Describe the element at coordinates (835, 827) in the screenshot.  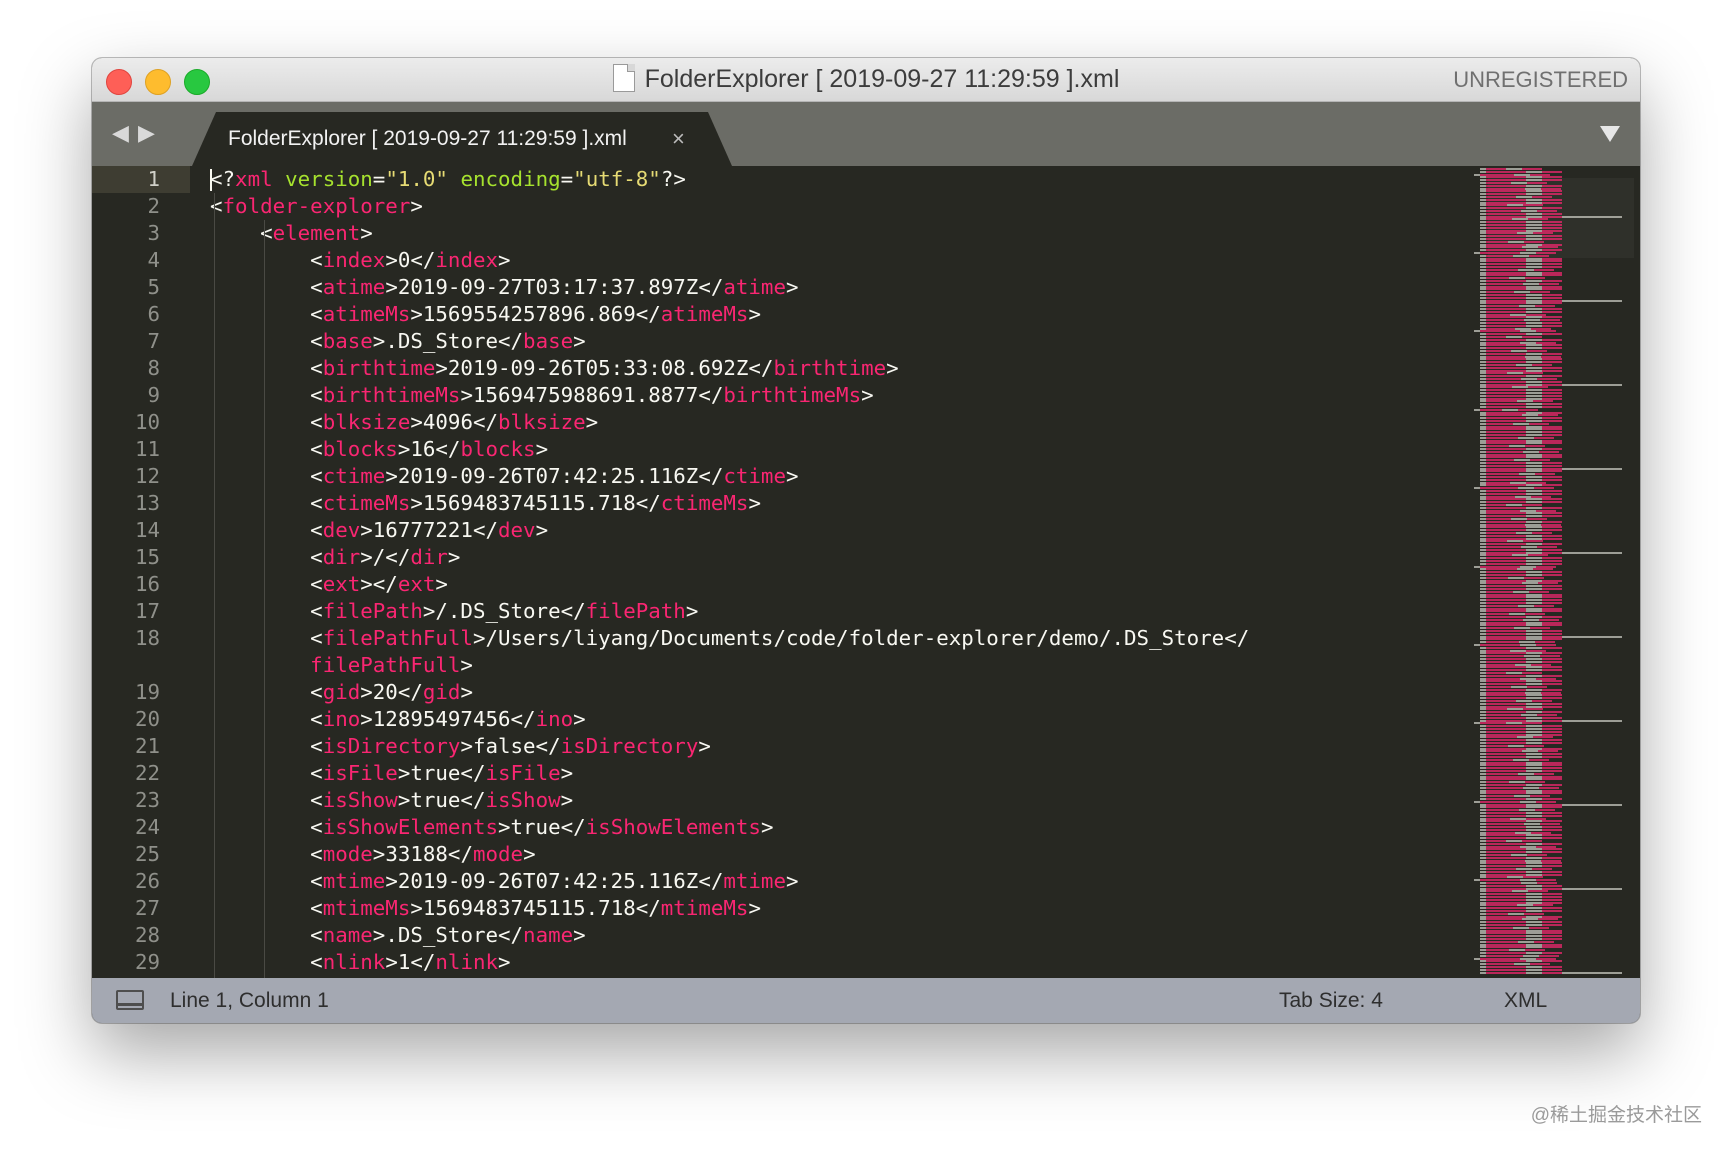
I see `code-line: <isShowElements>true</isShowElements>` at that location.